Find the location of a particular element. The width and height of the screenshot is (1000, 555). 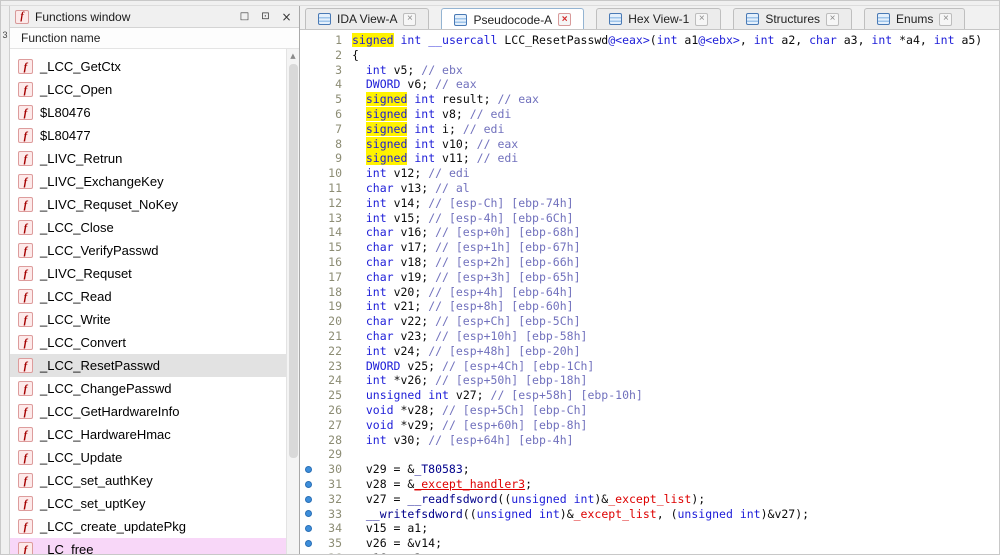

code-line: 12 int v14; // [esp-Ch] [ebp-74h] is located at coordinates (649, 203).